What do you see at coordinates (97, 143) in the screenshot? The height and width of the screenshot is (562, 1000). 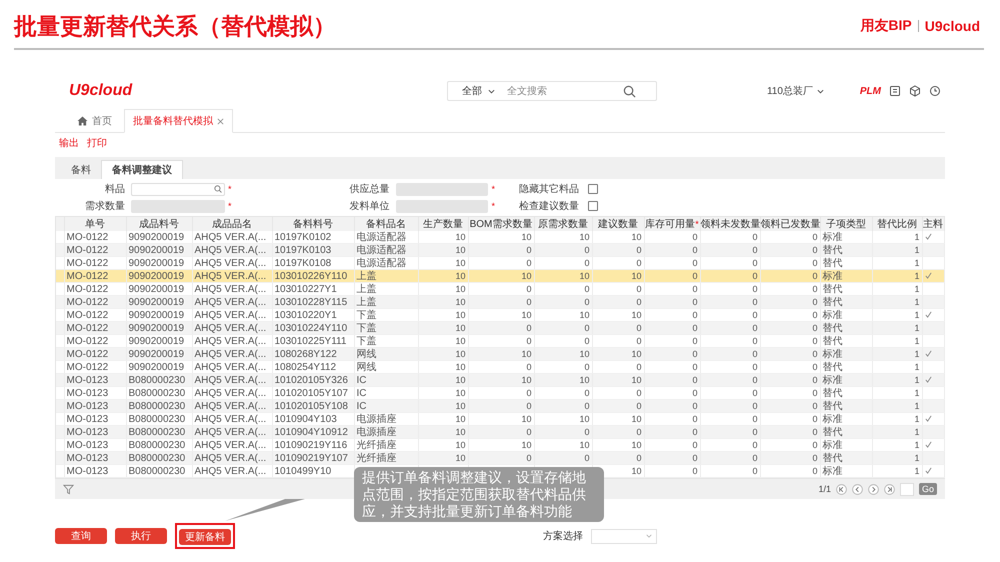 I see `toolbar-link: 打印` at bounding box center [97, 143].